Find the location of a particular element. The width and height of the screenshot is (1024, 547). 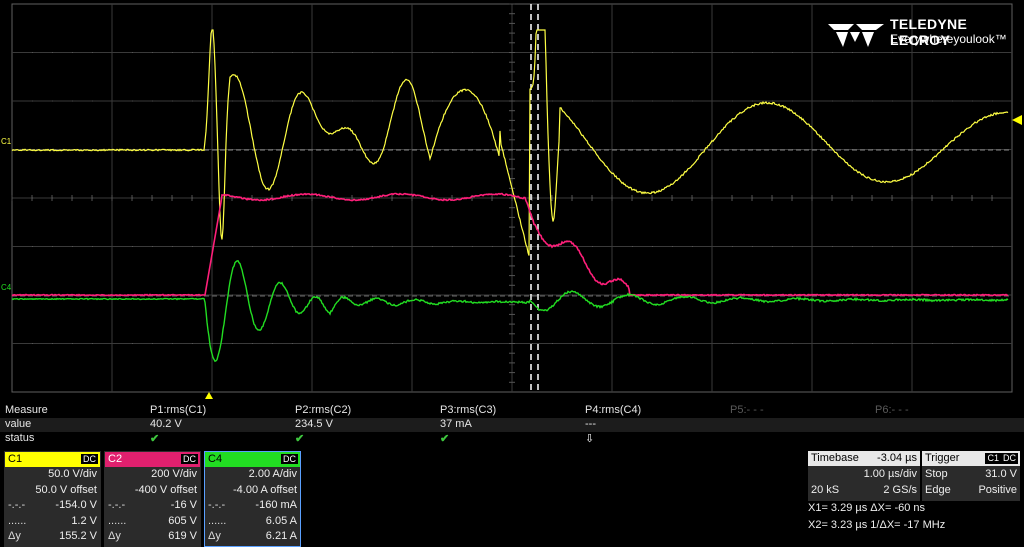

cursor-readout-x2: X2= 3.23 µs 1/ΔX= -17 MHz is located at coordinates (876, 525).